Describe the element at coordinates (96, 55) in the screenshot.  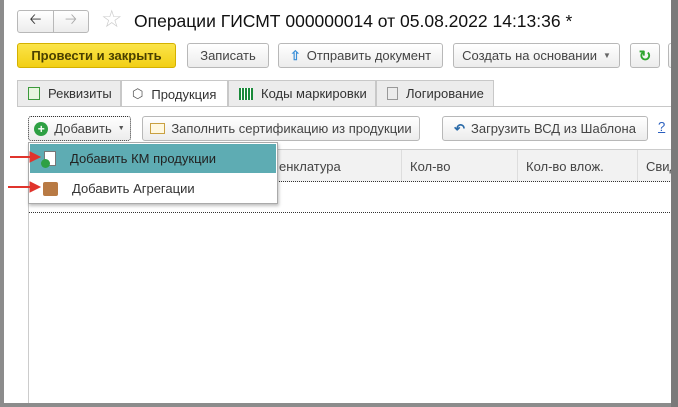
I see `post-and-close-button: Провести и закрыть` at that location.